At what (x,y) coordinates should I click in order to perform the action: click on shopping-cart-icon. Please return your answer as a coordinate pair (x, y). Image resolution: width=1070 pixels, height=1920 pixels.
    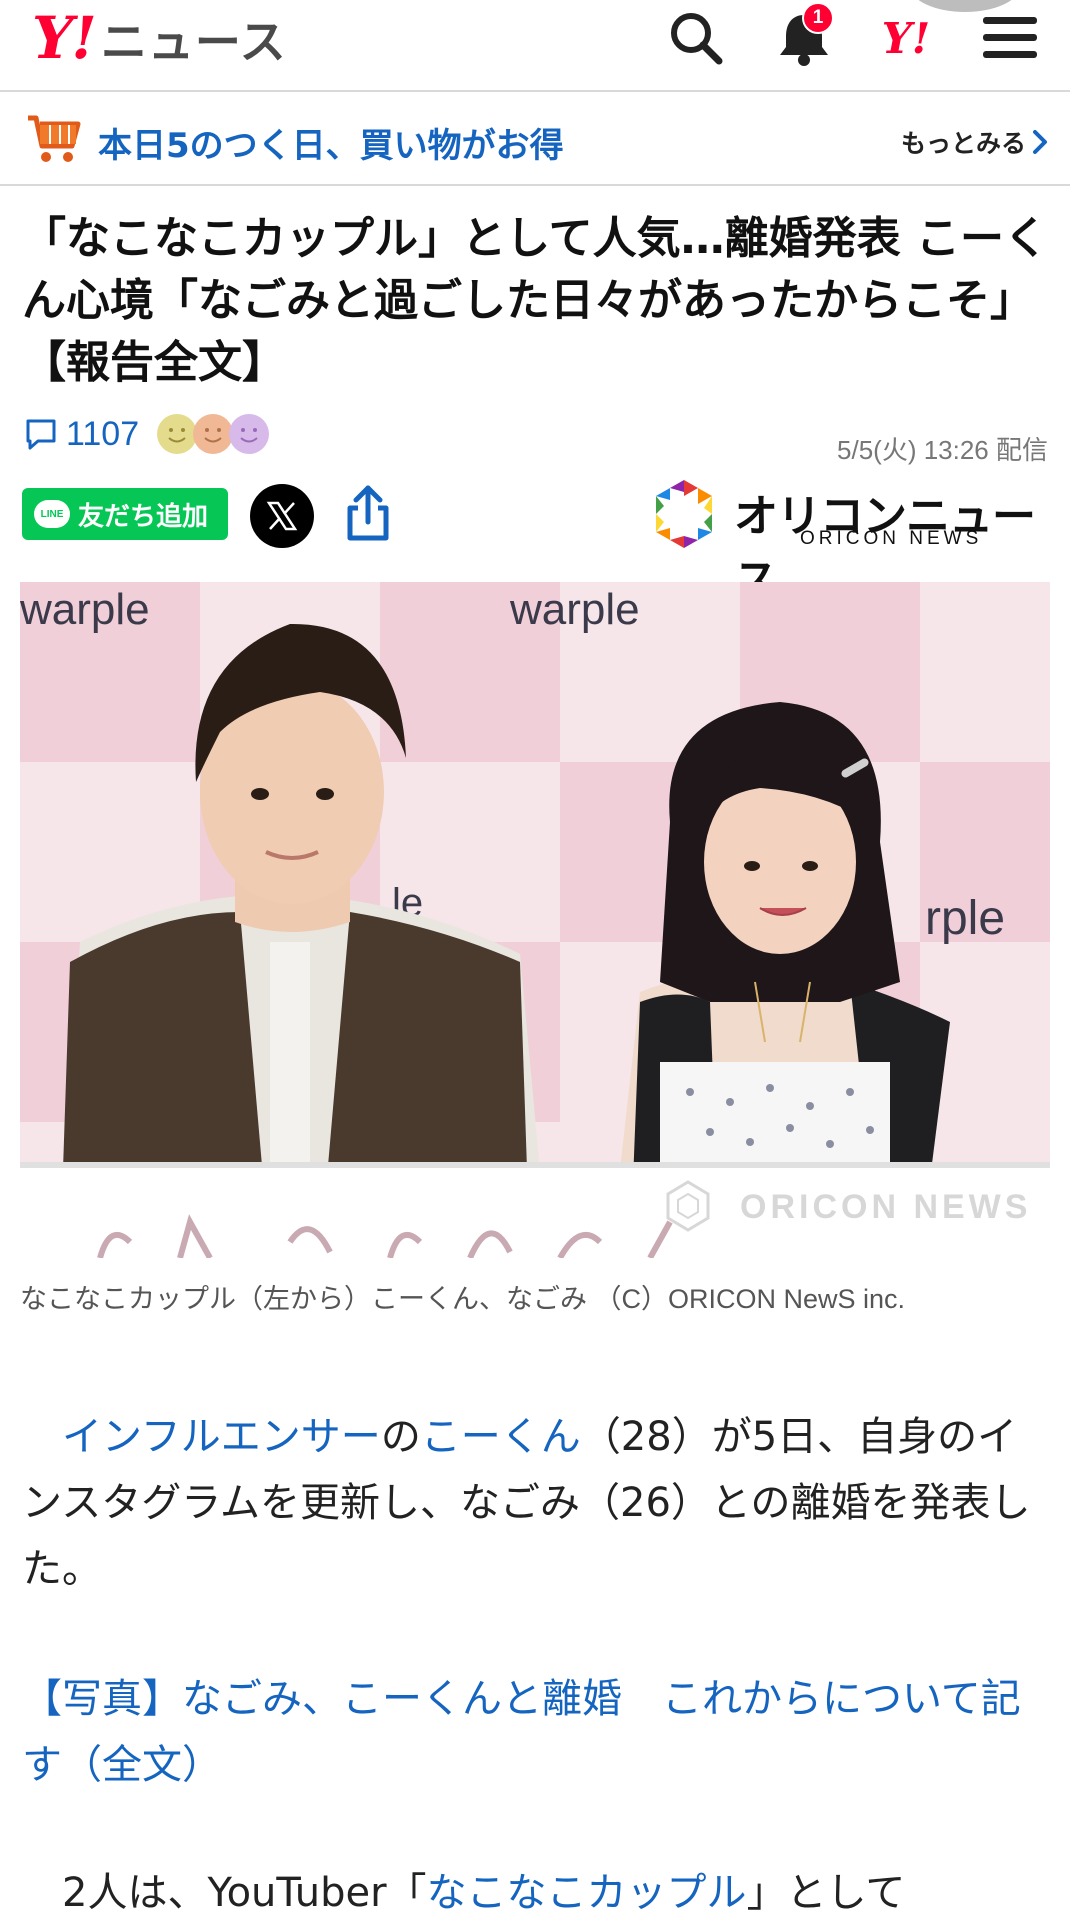
    Looking at the image, I should click on (54, 139).